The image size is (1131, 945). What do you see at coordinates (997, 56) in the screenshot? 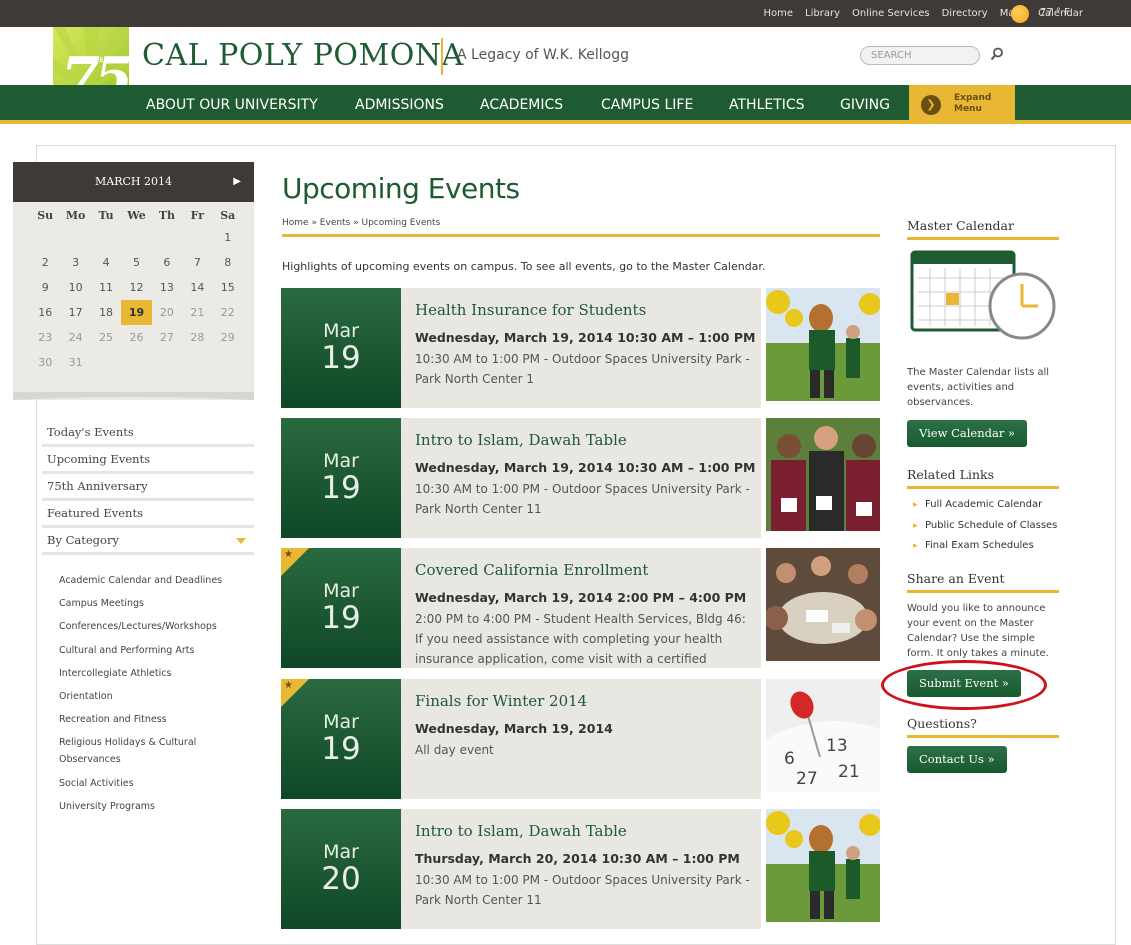
I see `search-icon` at bounding box center [997, 56].